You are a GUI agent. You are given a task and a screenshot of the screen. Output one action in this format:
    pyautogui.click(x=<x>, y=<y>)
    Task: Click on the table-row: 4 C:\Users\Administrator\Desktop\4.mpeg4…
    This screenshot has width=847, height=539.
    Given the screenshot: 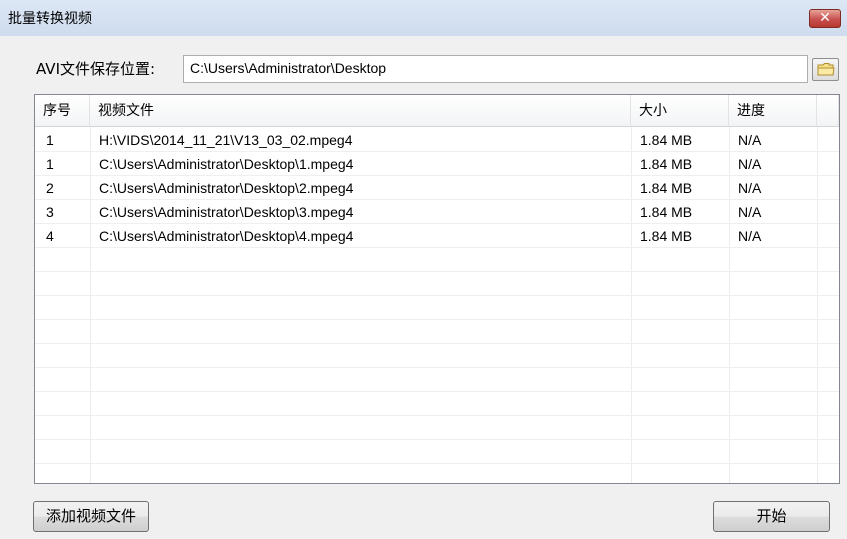 What is the action you would take?
    pyautogui.click(x=437, y=236)
    